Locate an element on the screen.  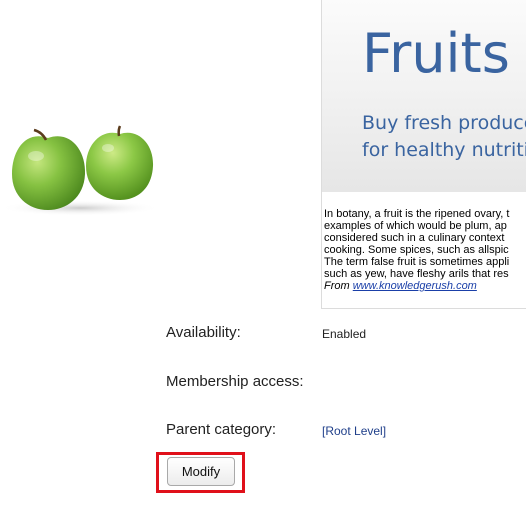
source-link: www.knowledgerush.com is located at coordinates (415, 286).